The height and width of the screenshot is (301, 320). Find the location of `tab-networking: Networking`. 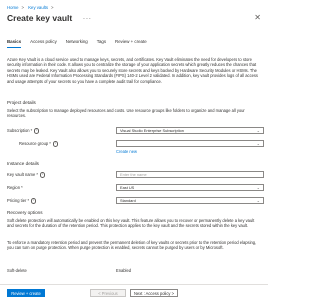

tab-networking: Networking is located at coordinates (77, 43).